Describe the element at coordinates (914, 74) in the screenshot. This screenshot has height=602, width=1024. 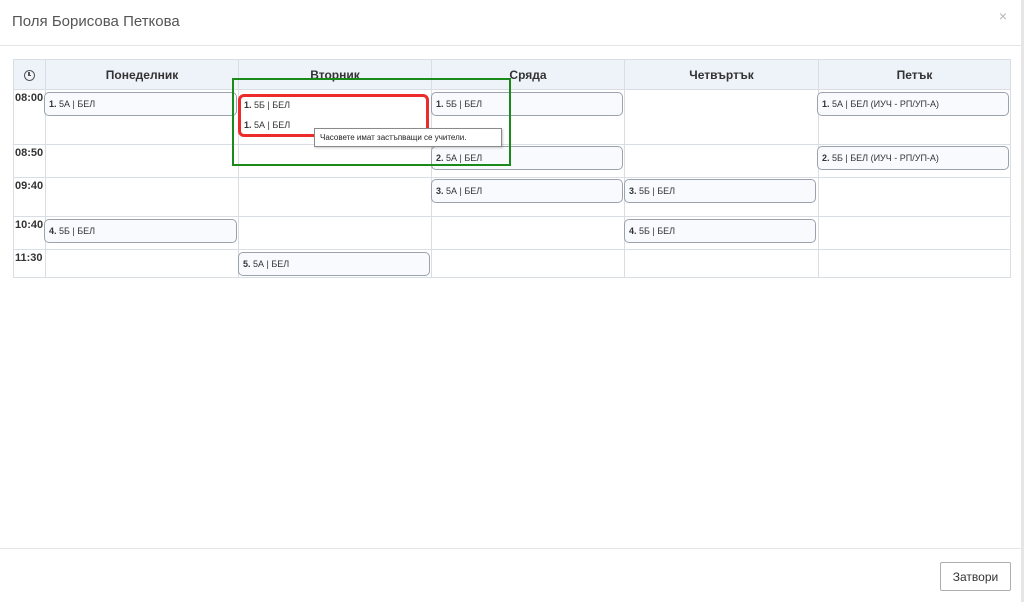
I see `day-header-friday: Петък` at that location.